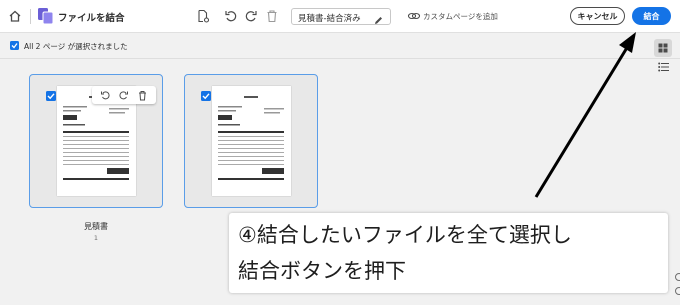 This screenshot has width=680, height=305. What do you see at coordinates (96, 226) in the screenshot?
I see `file-name-label: 見積書` at bounding box center [96, 226].